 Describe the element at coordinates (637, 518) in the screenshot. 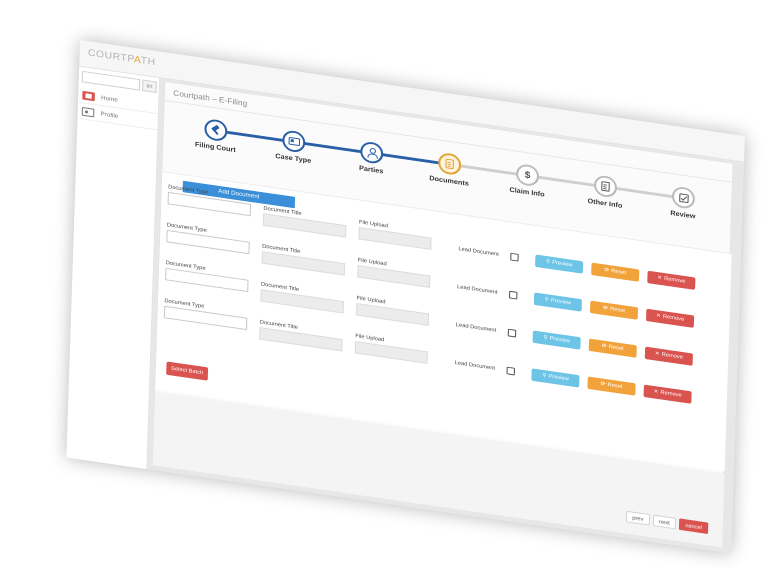

I see `prev-button: prev` at that location.